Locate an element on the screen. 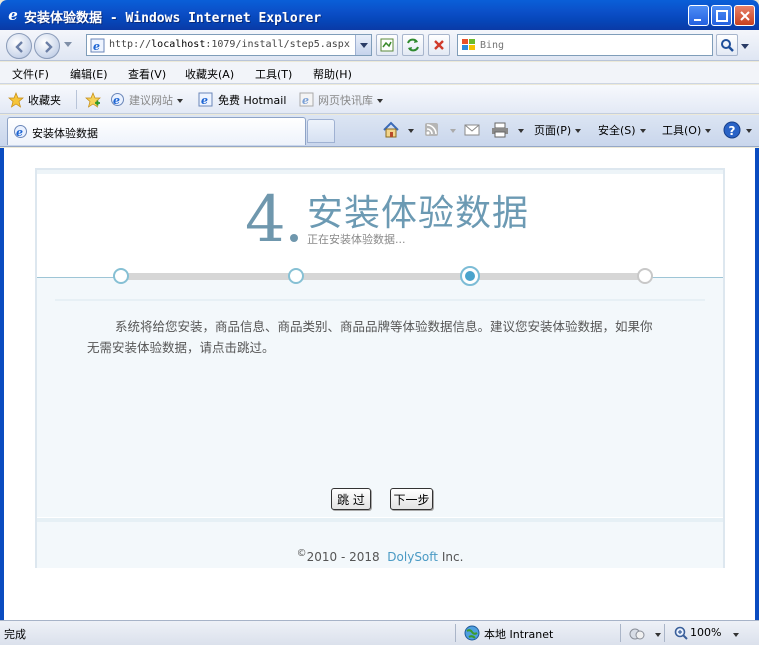 This screenshot has width=759, height=645. close-icon is located at coordinates (745, 16).